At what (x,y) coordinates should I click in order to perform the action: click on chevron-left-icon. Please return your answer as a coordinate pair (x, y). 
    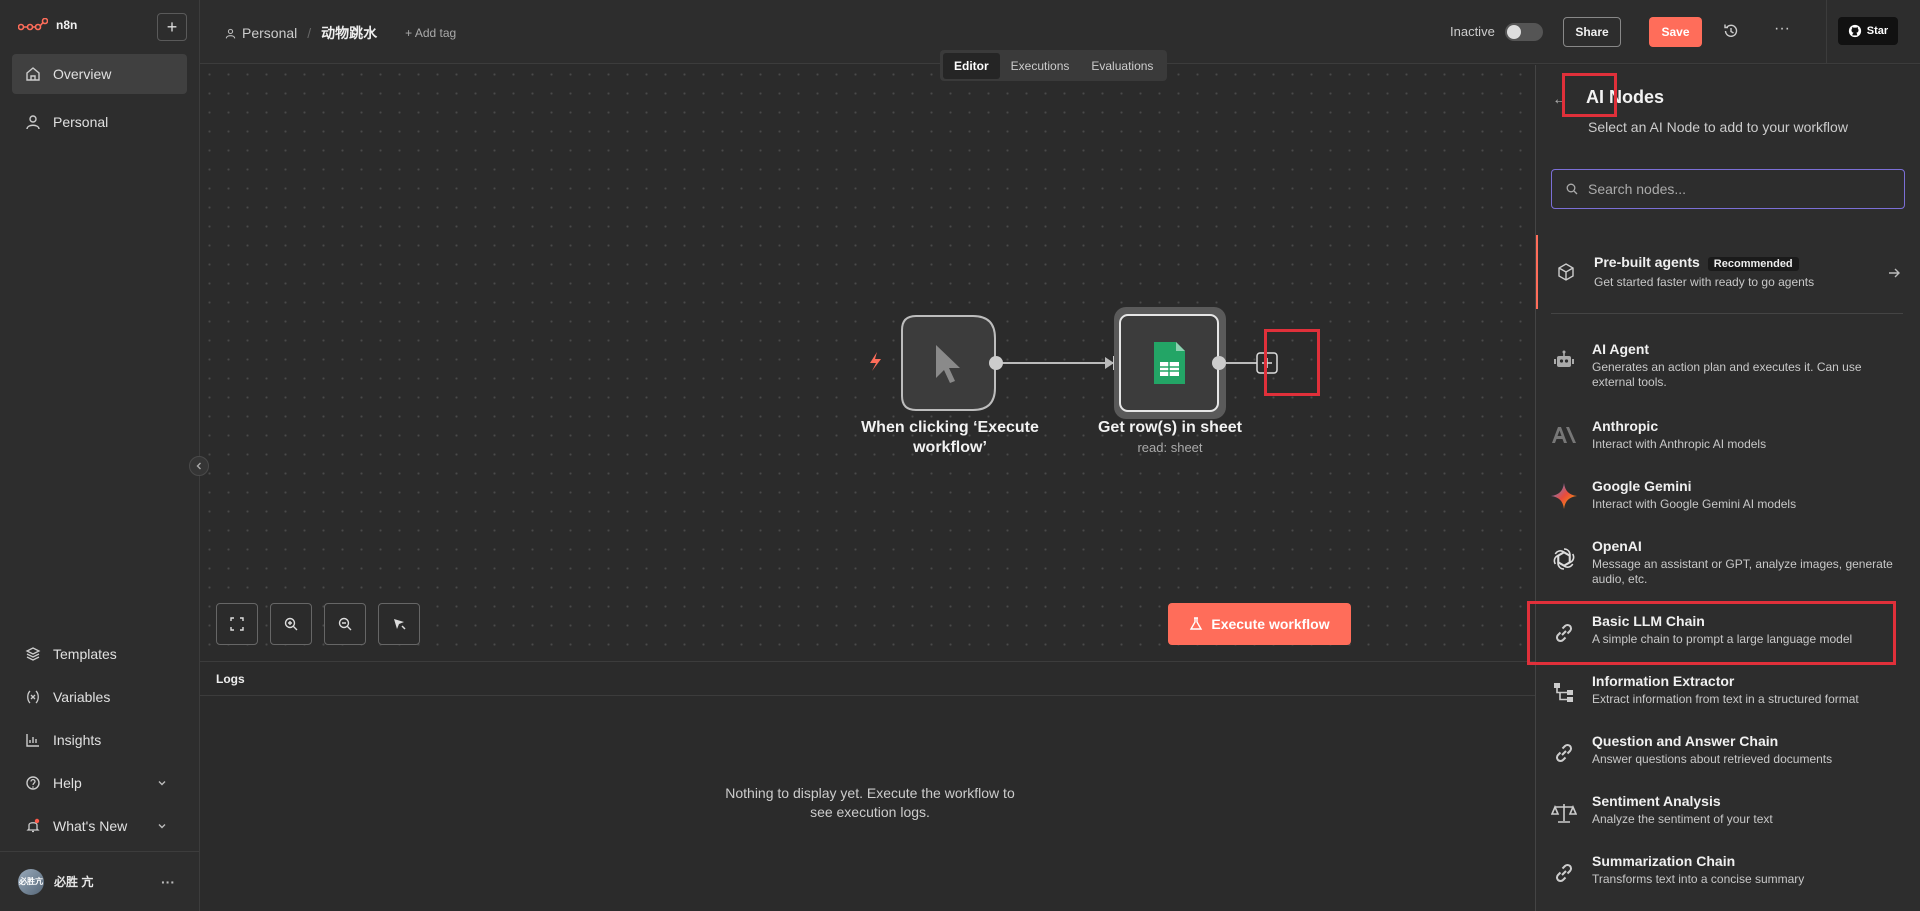
    Looking at the image, I should click on (198, 466).